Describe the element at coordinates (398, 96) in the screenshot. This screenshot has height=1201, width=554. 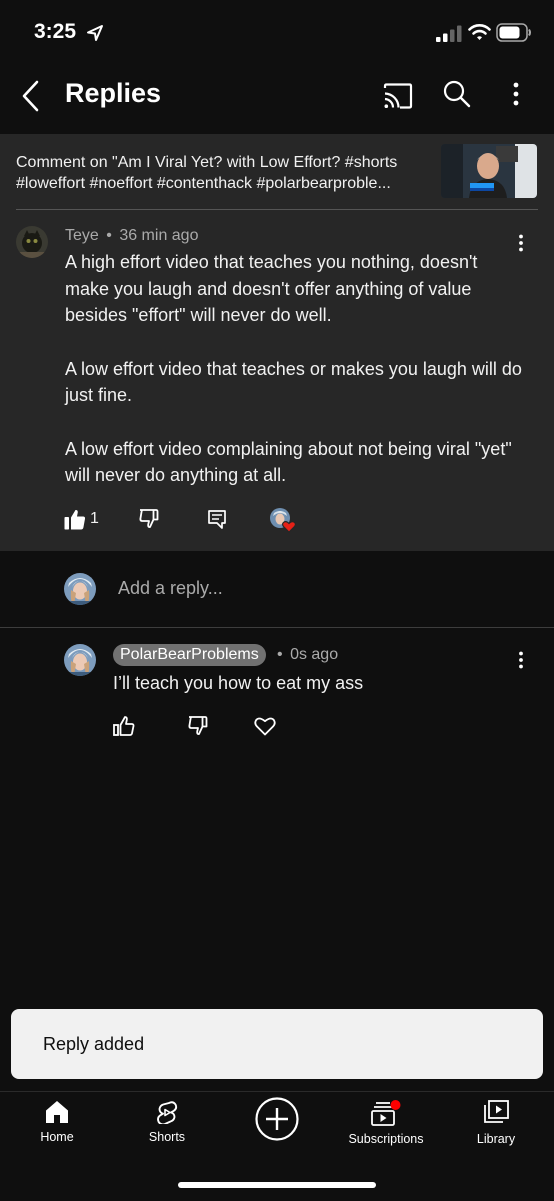
I see `cast-icon` at that location.